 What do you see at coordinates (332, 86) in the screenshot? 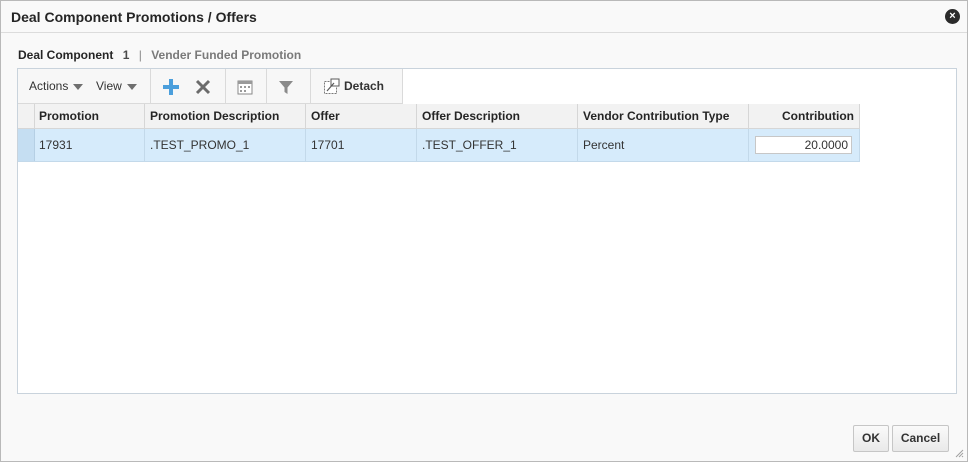
I see `detach-icon` at bounding box center [332, 86].